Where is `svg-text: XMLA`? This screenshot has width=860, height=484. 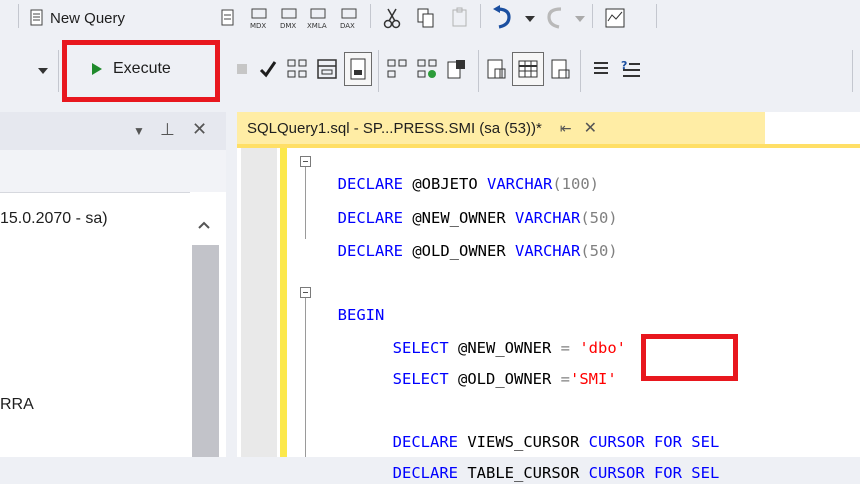
svg-text: XMLA is located at coordinates (317, 26).